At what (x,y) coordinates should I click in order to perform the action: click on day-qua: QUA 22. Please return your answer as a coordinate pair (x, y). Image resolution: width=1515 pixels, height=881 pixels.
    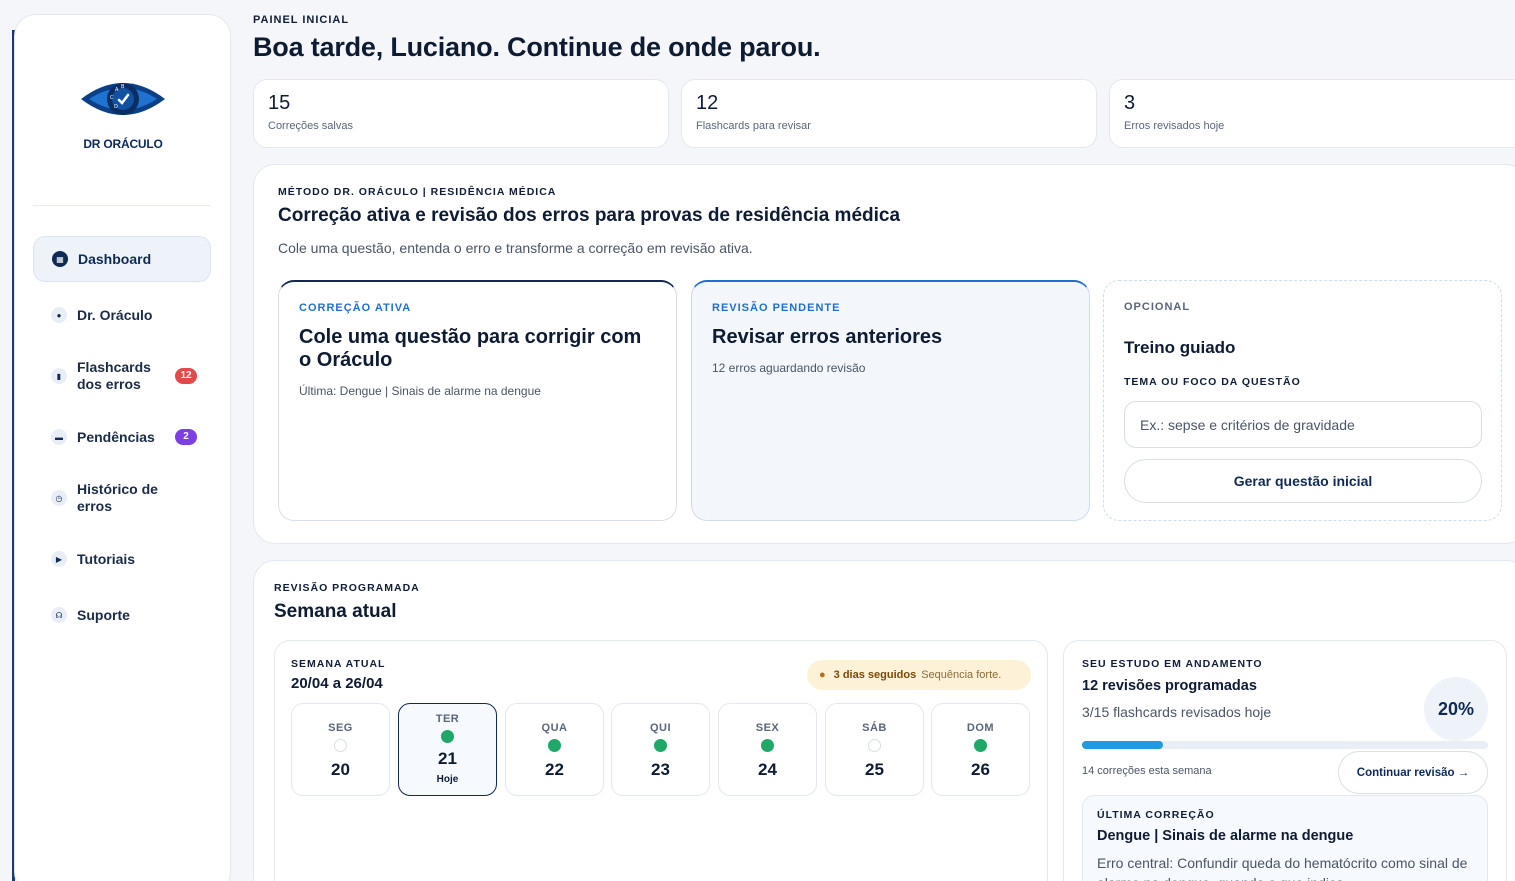
    Looking at the image, I should click on (554, 749).